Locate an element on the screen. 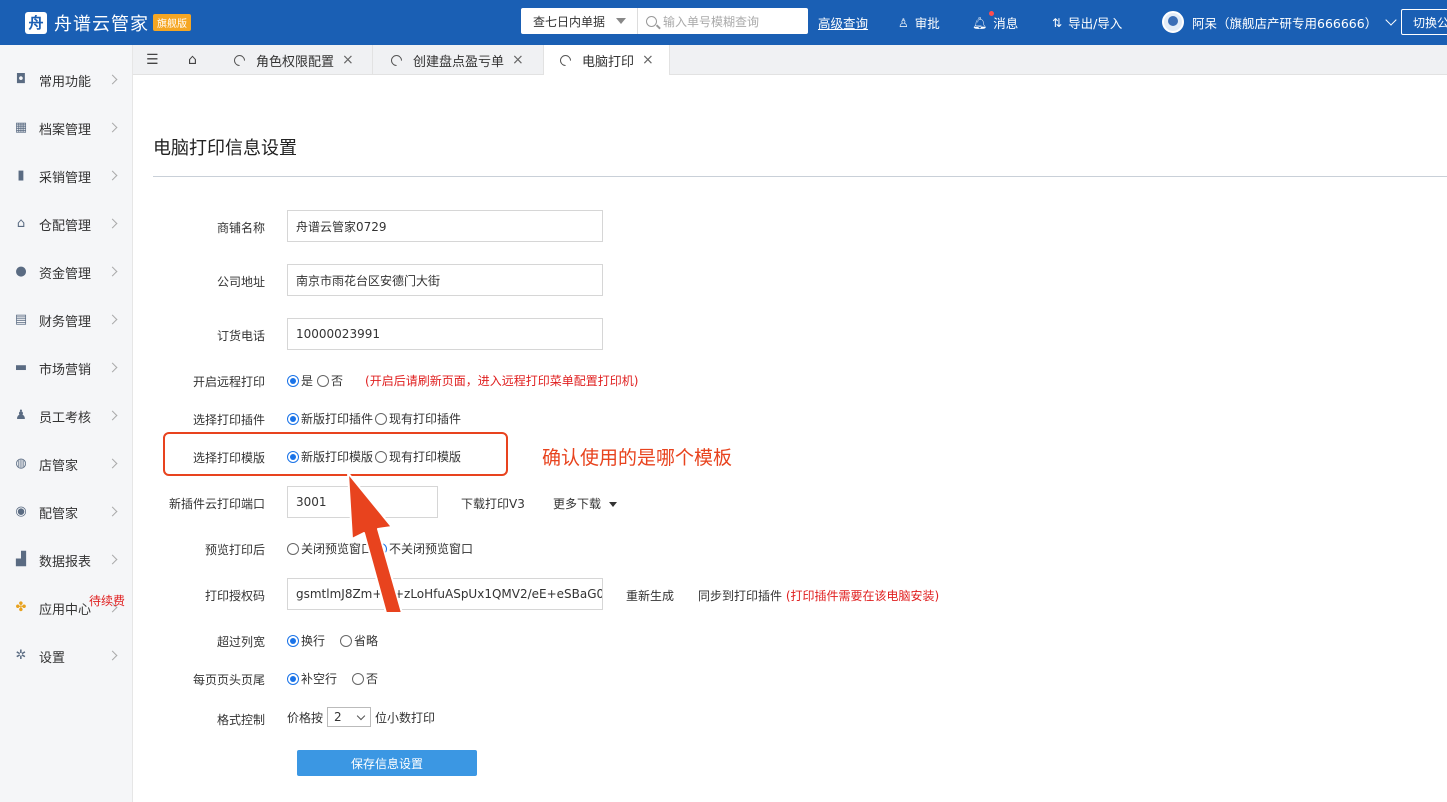 The height and width of the screenshot is (802, 1447). user-name: 阿呆（旗舰店产研专用666666） is located at coordinates (1285, 23).